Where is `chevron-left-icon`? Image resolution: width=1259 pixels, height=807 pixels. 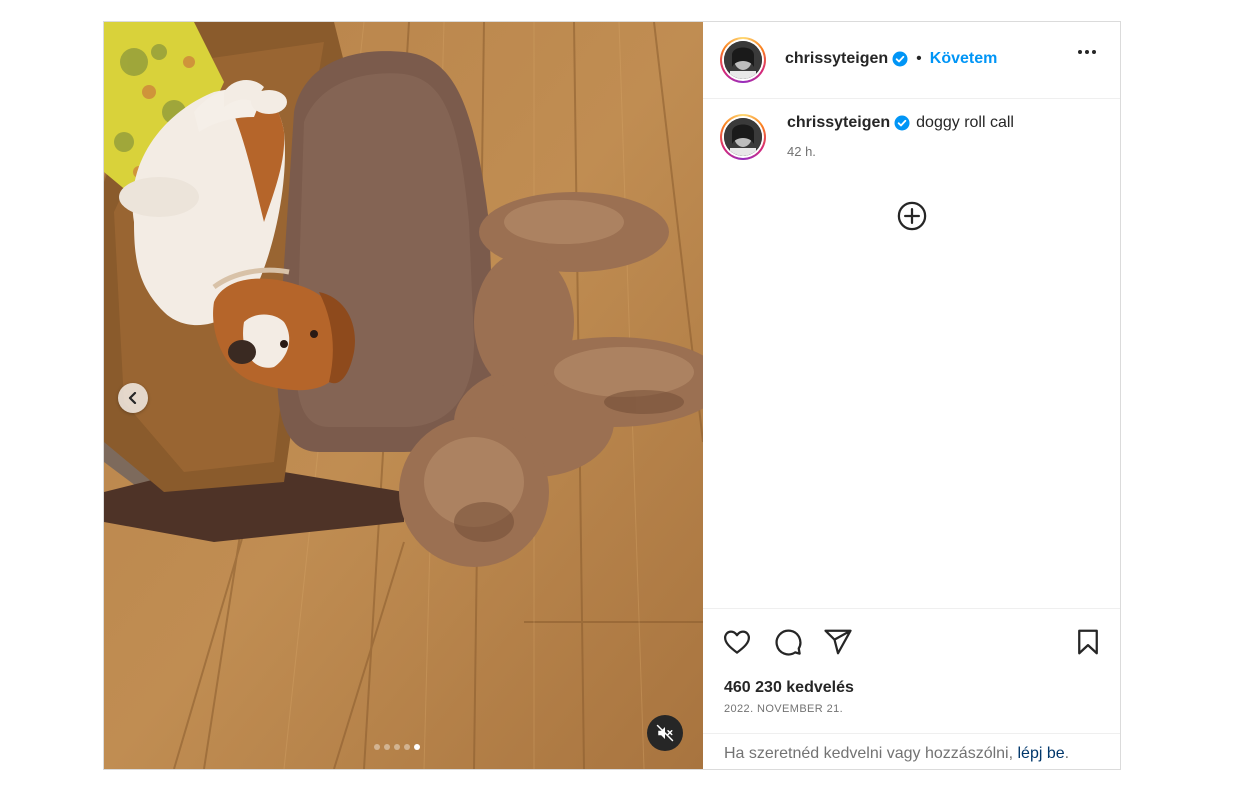 chevron-left-icon is located at coordinates (132, 398).